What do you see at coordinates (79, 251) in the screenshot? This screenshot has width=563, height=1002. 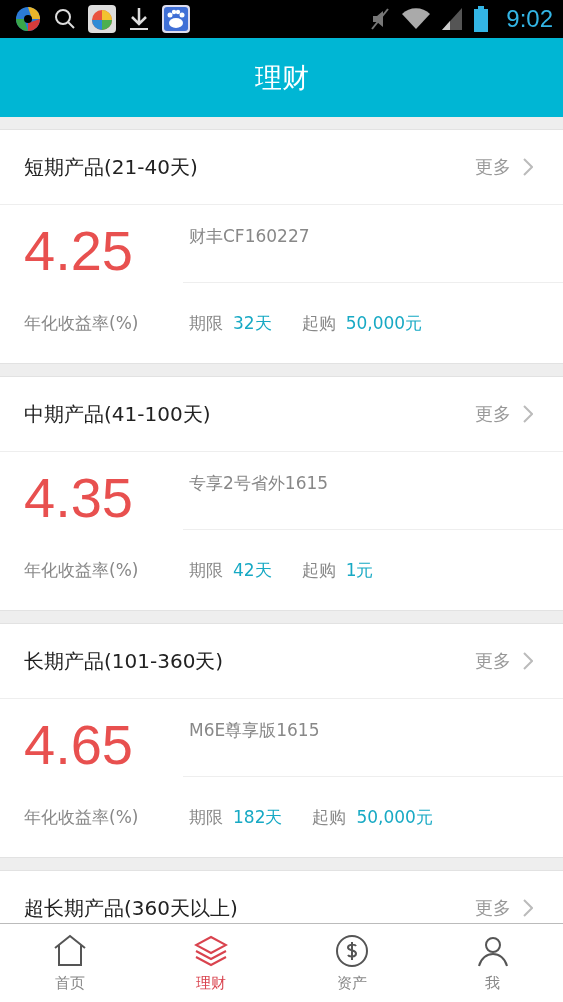 I see `yield-rate: 4.25` at bounding box center [79, 251].